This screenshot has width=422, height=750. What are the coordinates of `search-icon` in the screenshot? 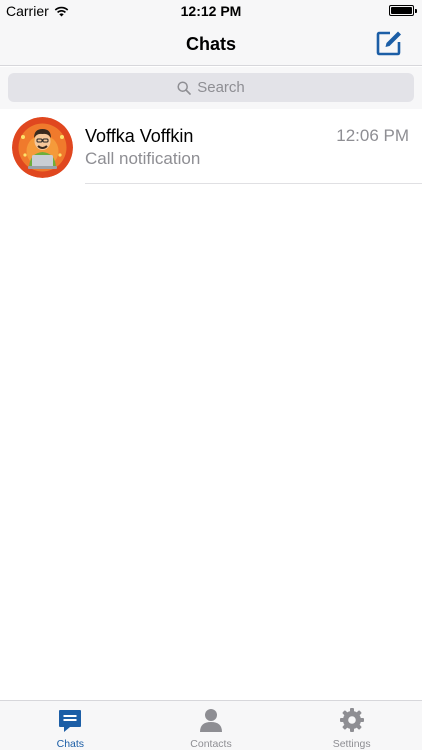 It's located at (184, 87).